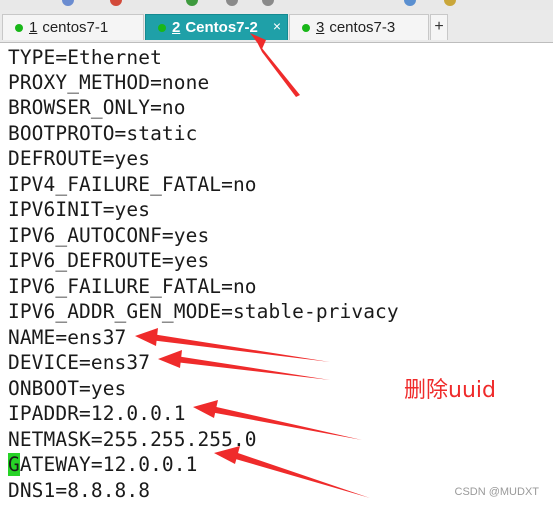 The image size is (553, 506). I want to click on config-line: IPV6INIT=yes, so click(79, 209).